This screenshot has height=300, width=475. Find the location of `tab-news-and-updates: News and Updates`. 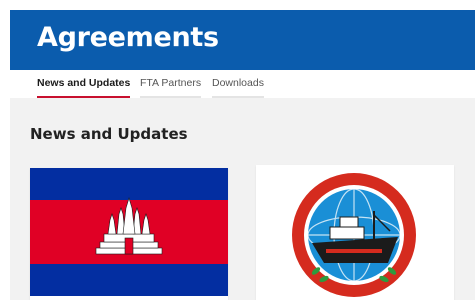

tab-news-and-updates: News and Updates is located at coordinates (84, 87).